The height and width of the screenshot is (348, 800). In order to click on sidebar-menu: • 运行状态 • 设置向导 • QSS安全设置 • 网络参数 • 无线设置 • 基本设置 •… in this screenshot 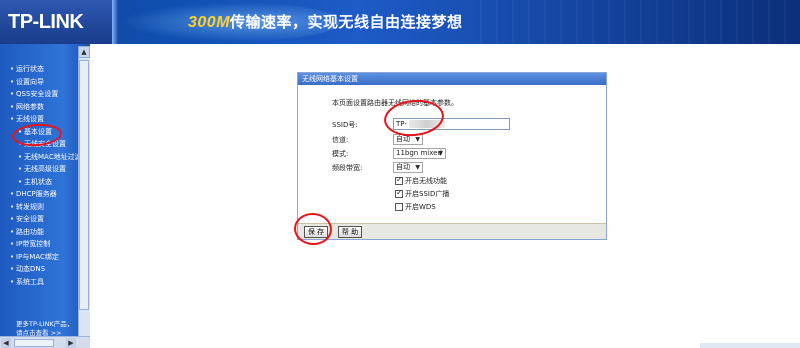, I will do `click(45, 175)`.